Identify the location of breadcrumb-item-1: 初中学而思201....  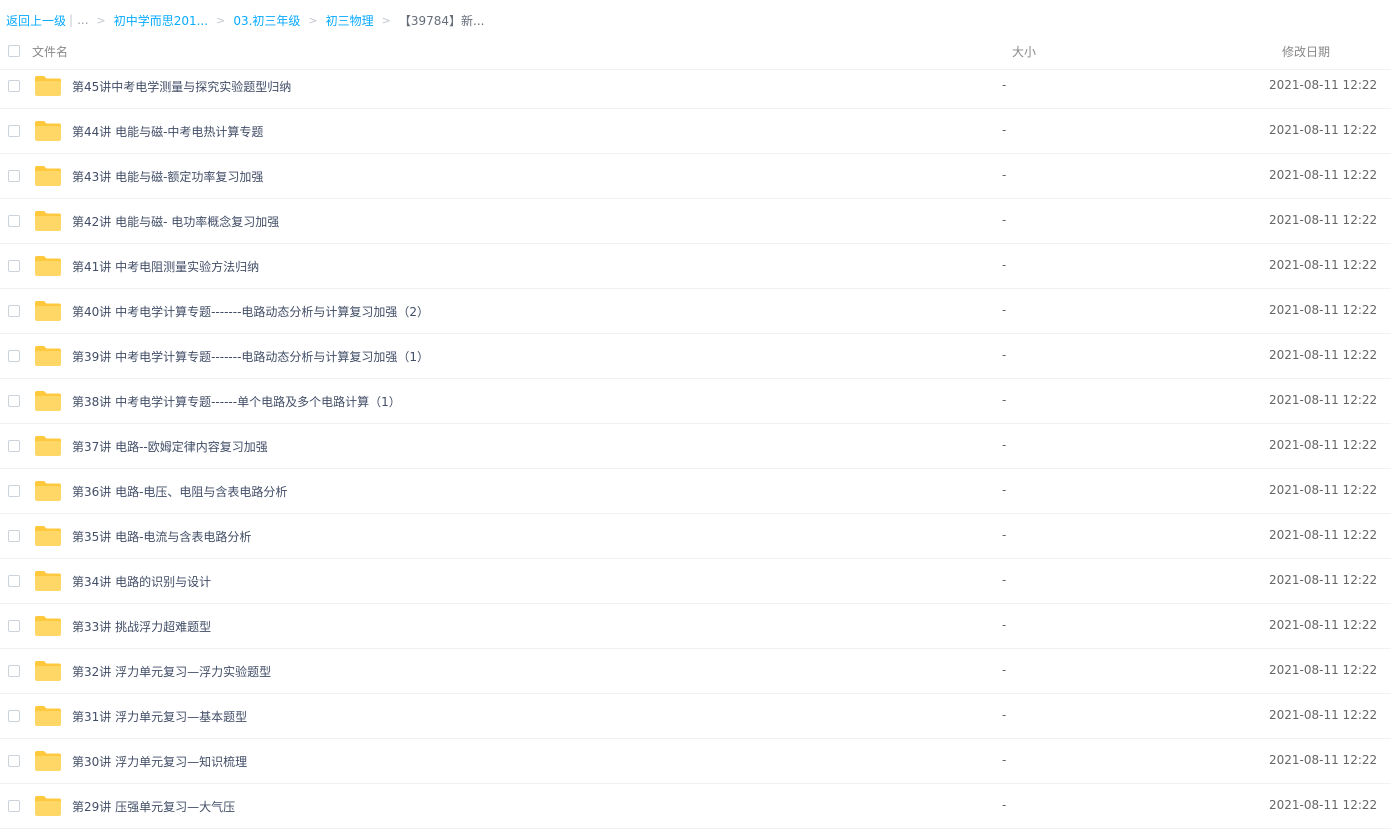
(161, 20).